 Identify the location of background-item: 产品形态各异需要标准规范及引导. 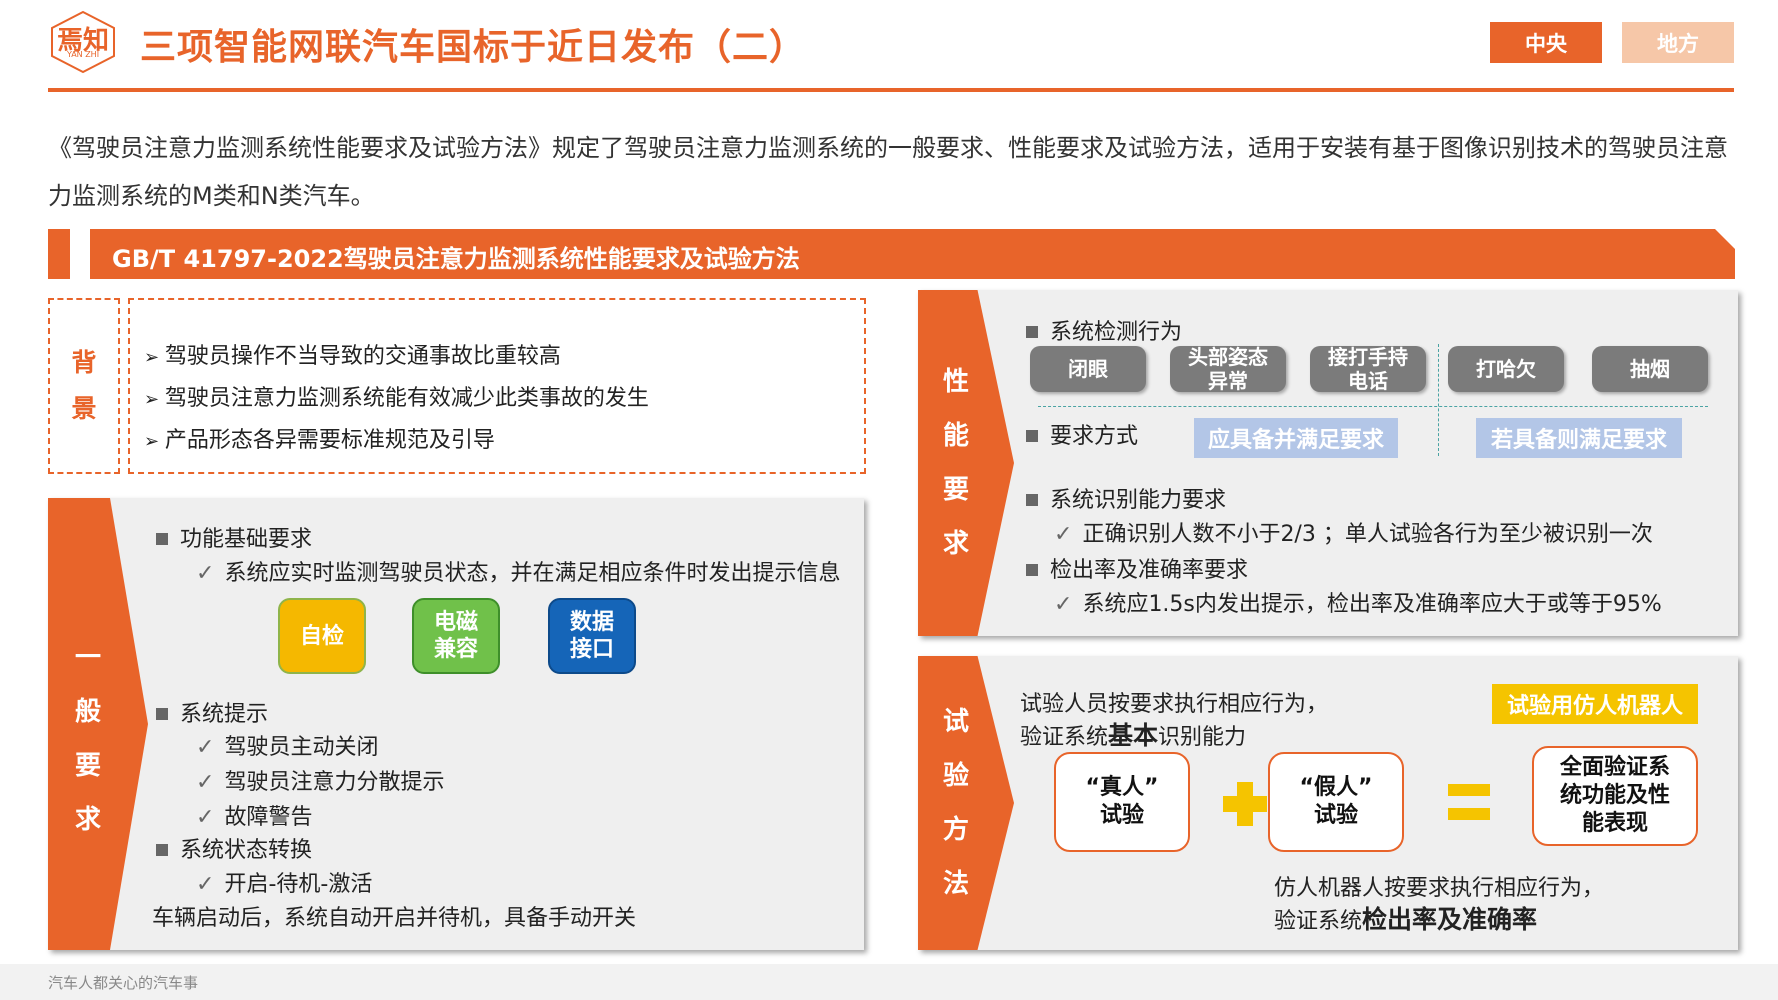
(504, 441).